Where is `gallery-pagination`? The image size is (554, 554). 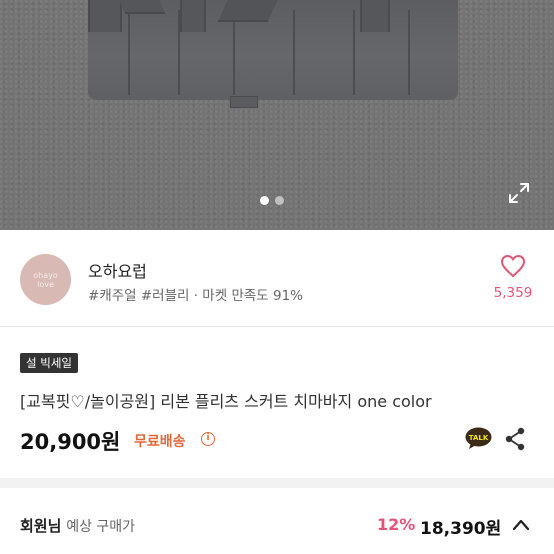 gallery-pagination is located at coordinates (272, 200).